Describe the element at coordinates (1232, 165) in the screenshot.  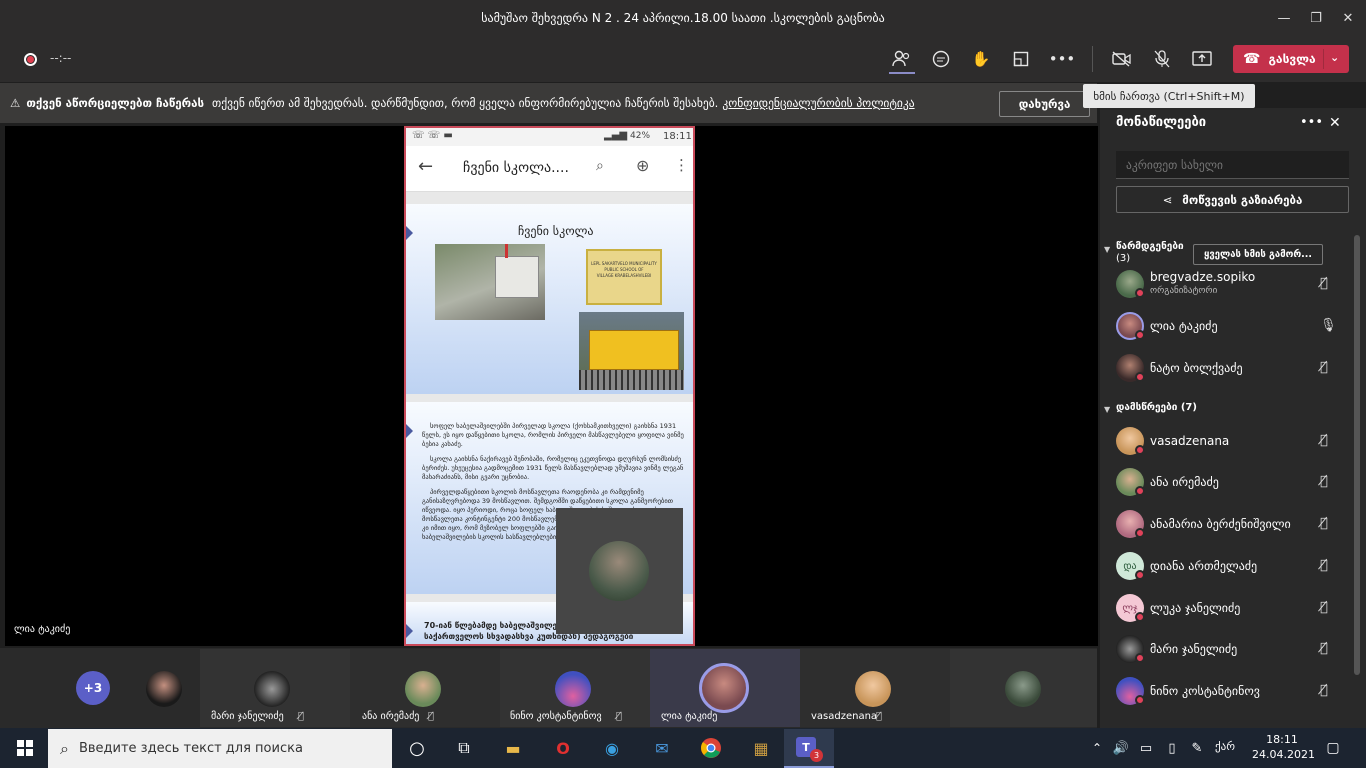
I see `participant-search-input` at that location.